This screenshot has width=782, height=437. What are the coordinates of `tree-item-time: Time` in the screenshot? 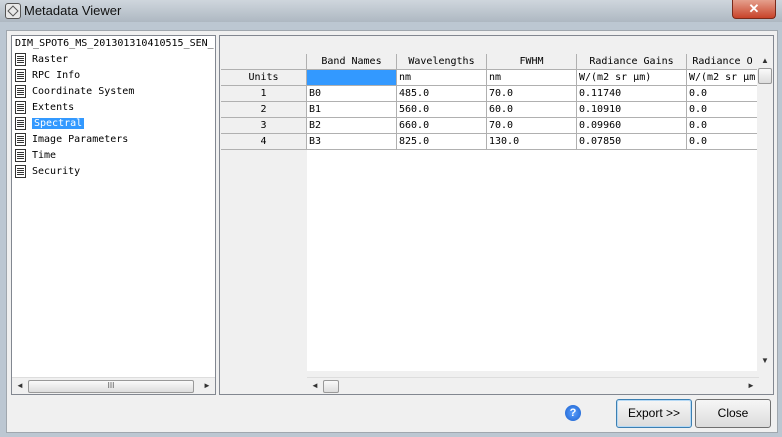 It's located at (113, 156).